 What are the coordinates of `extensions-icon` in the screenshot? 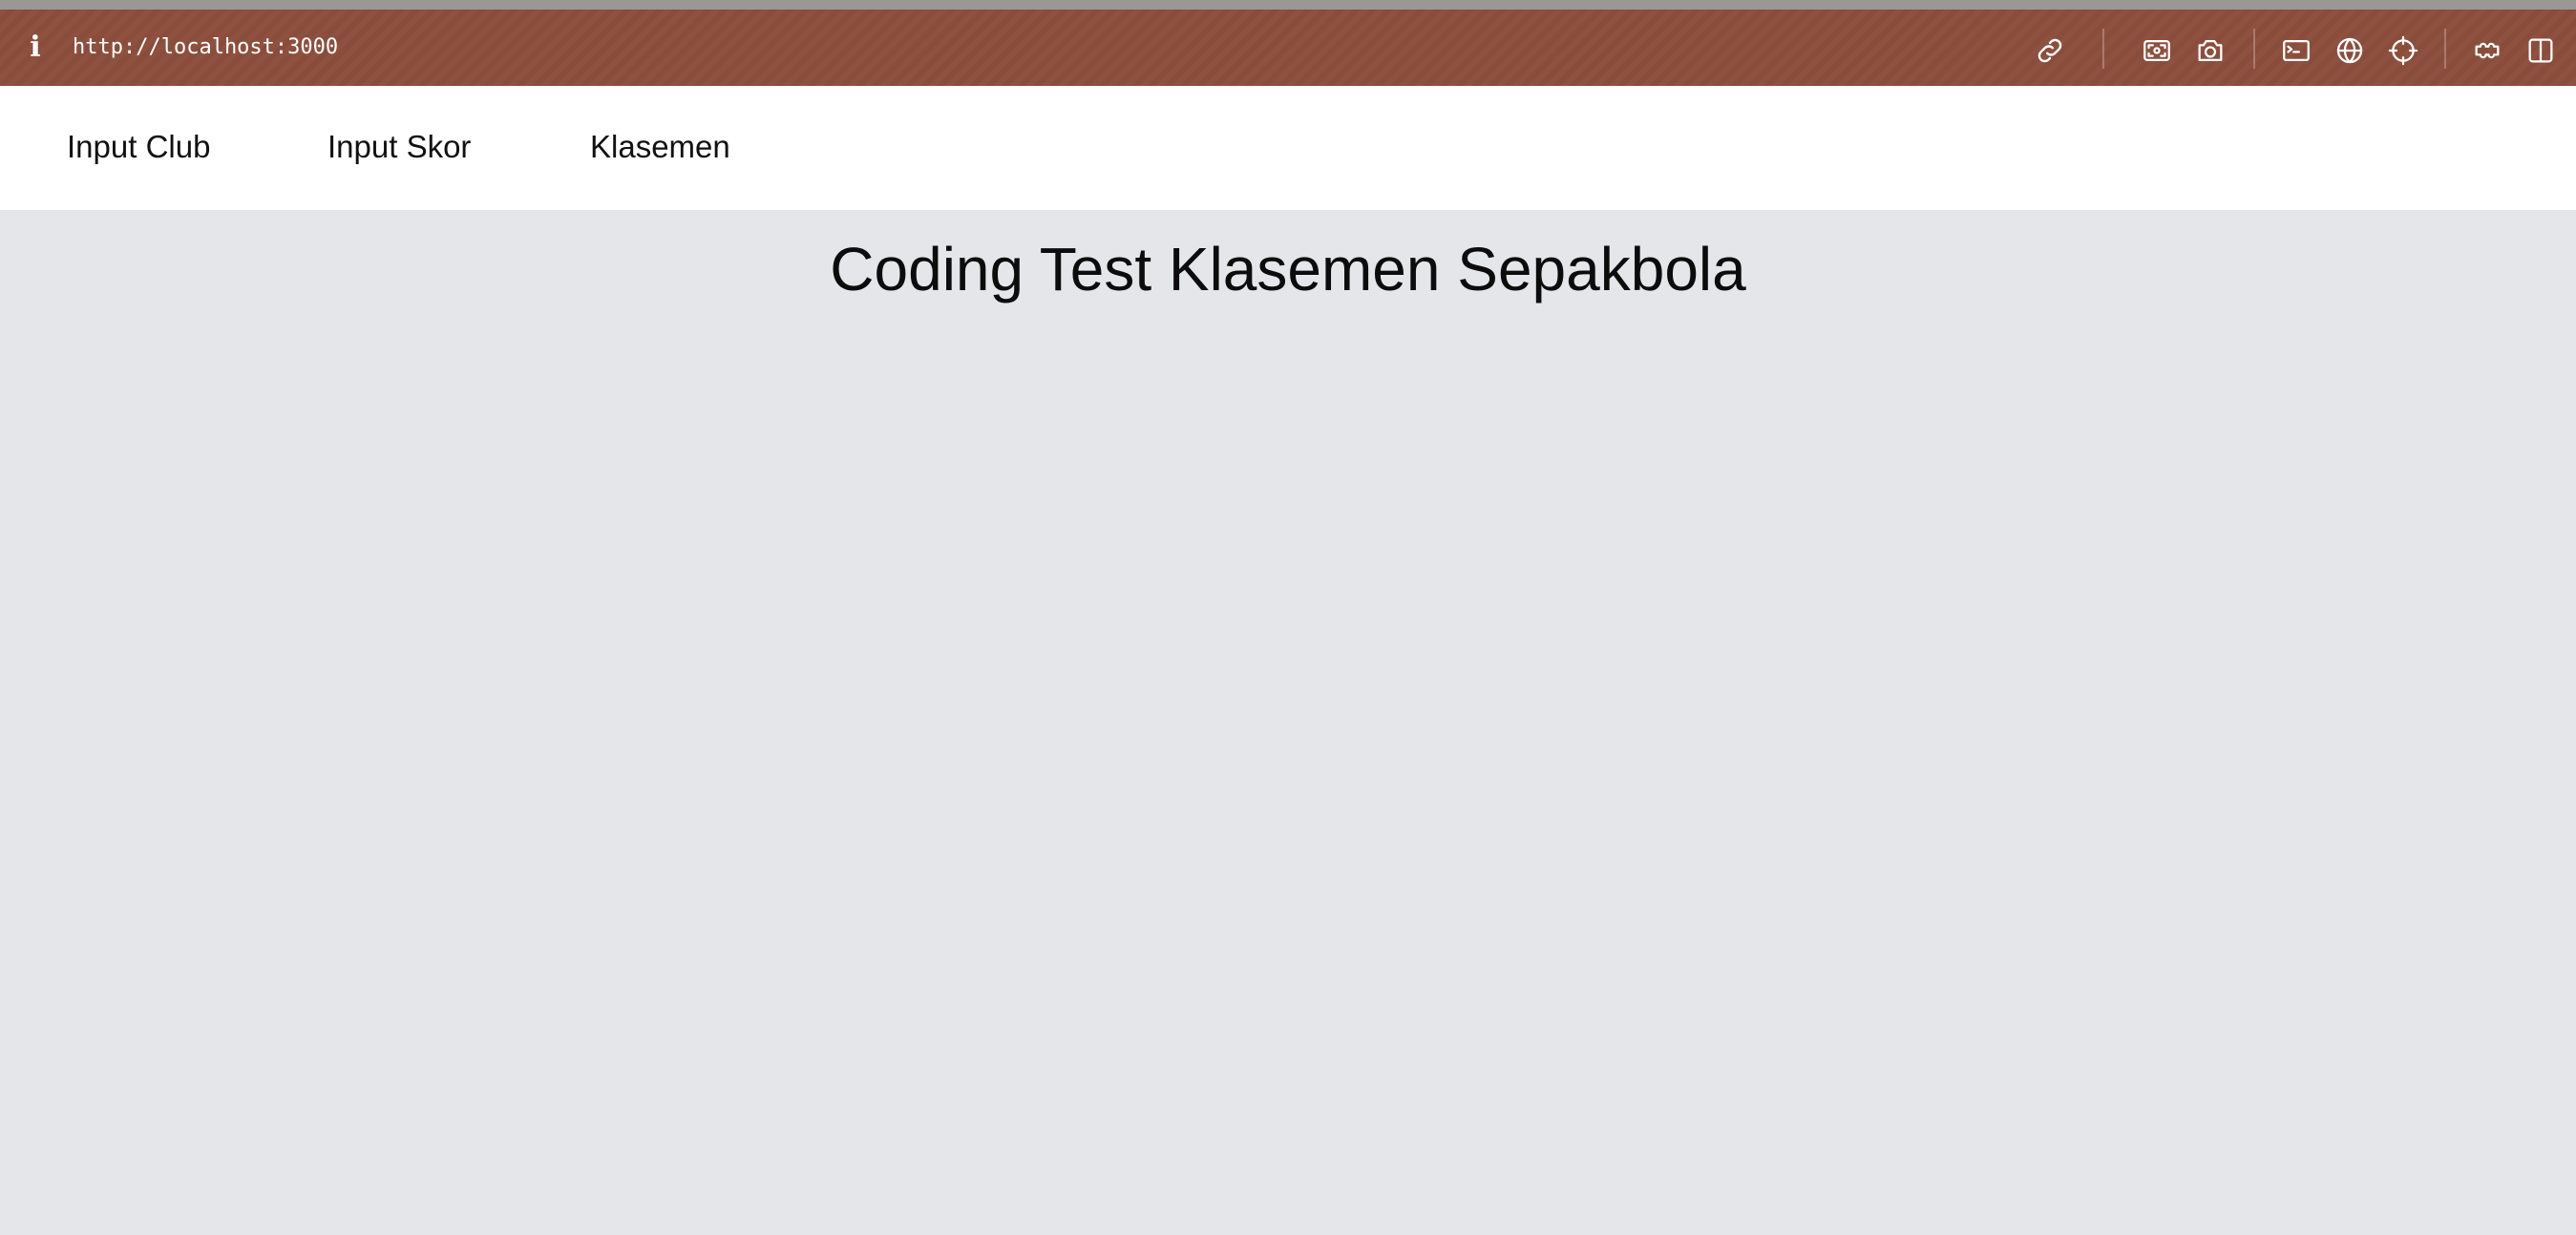 It's located at (2487, 50).